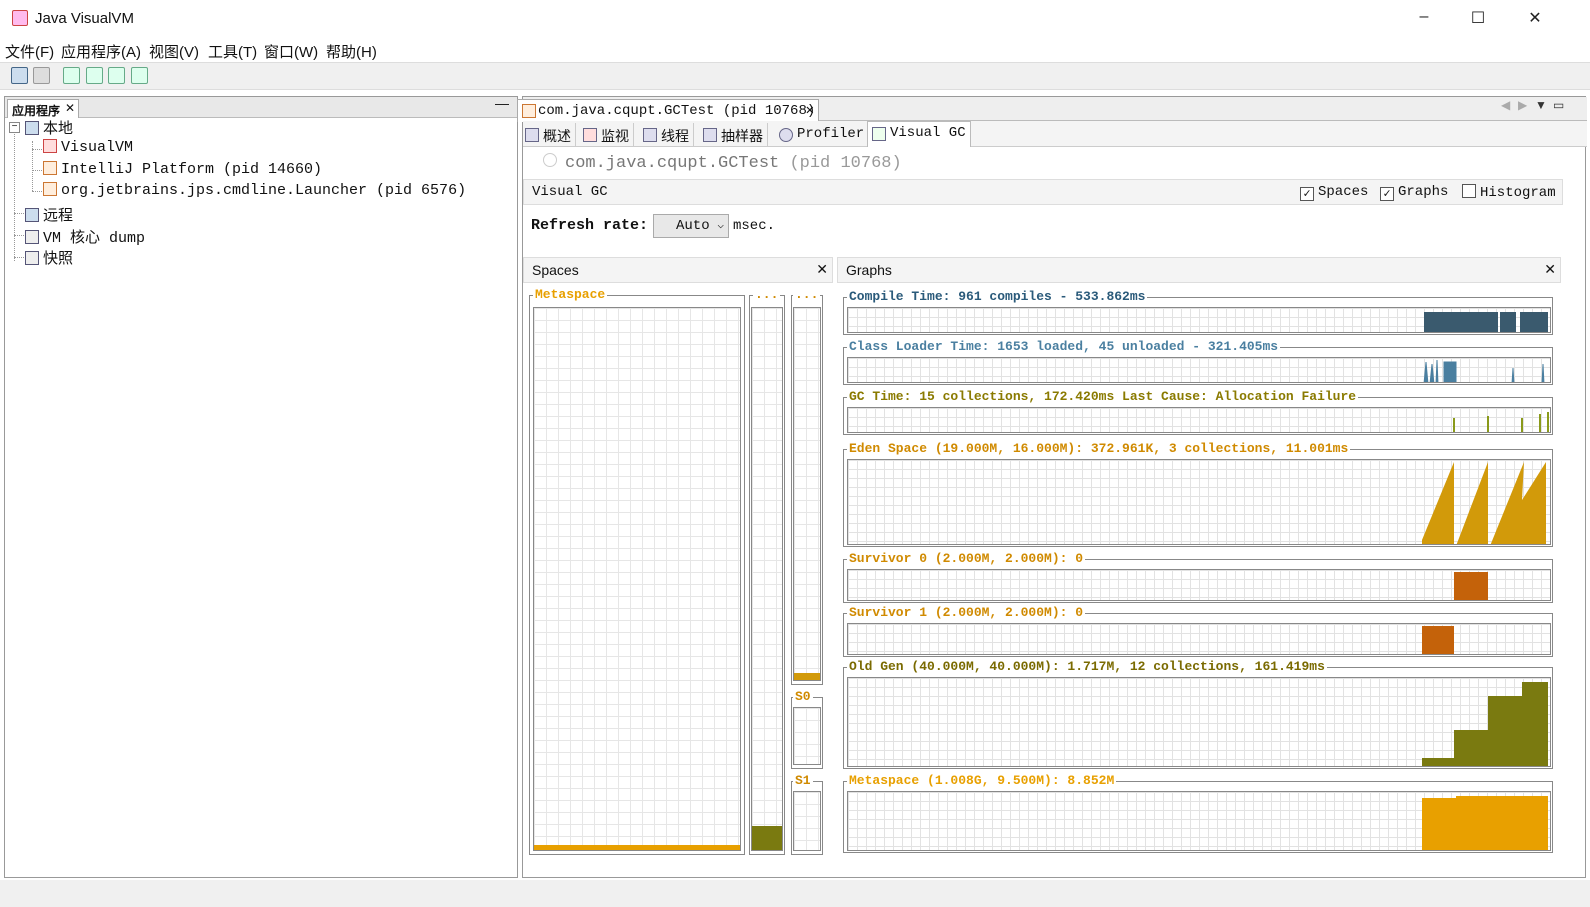  I want to click on old-box, so click(767, 579).